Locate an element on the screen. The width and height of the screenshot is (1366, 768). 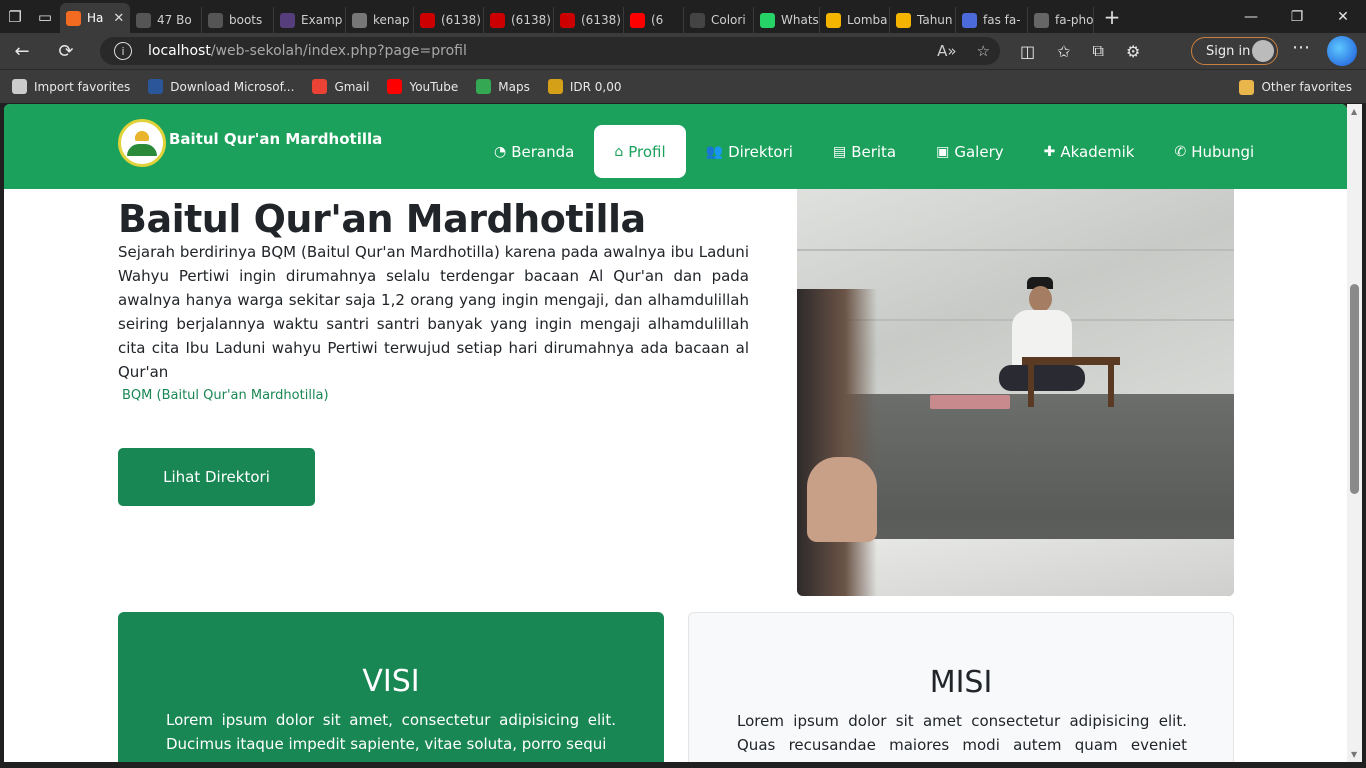
favorite-item: YouTube is located at coordinates (422, 86).